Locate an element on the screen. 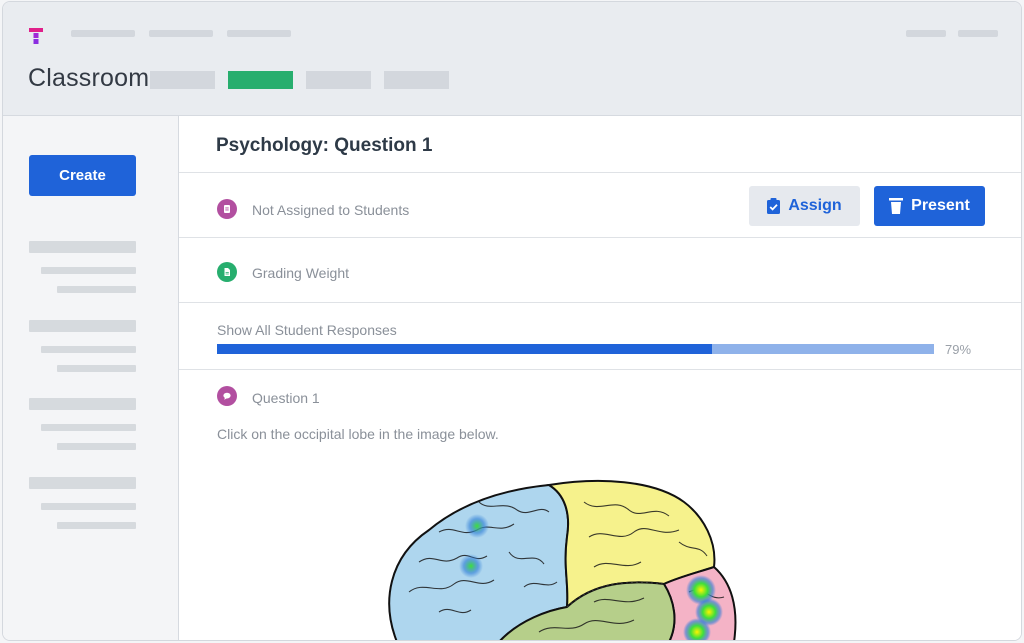  brain-image is located at coordinates (579, 556).